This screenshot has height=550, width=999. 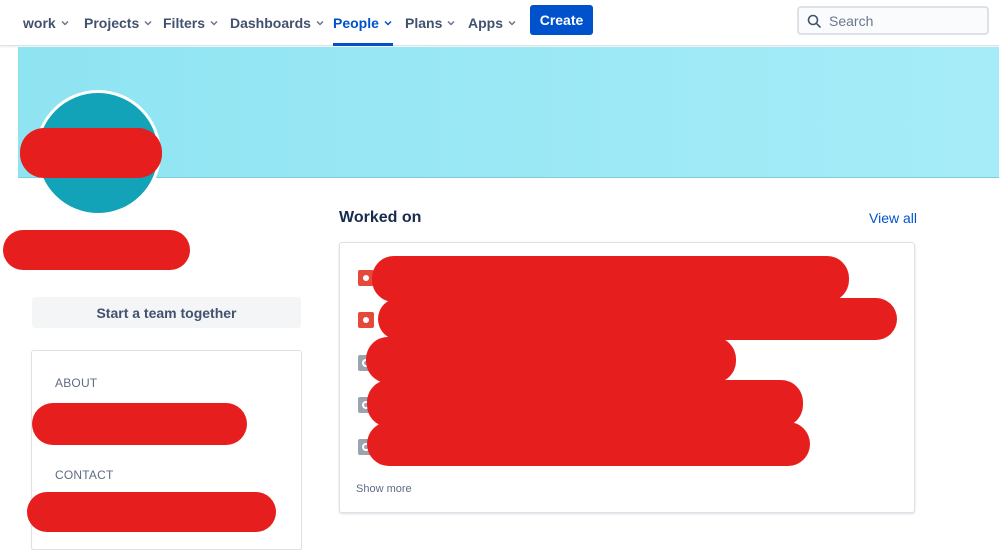 I want to click on search-icon, so click(x=814, y=21).